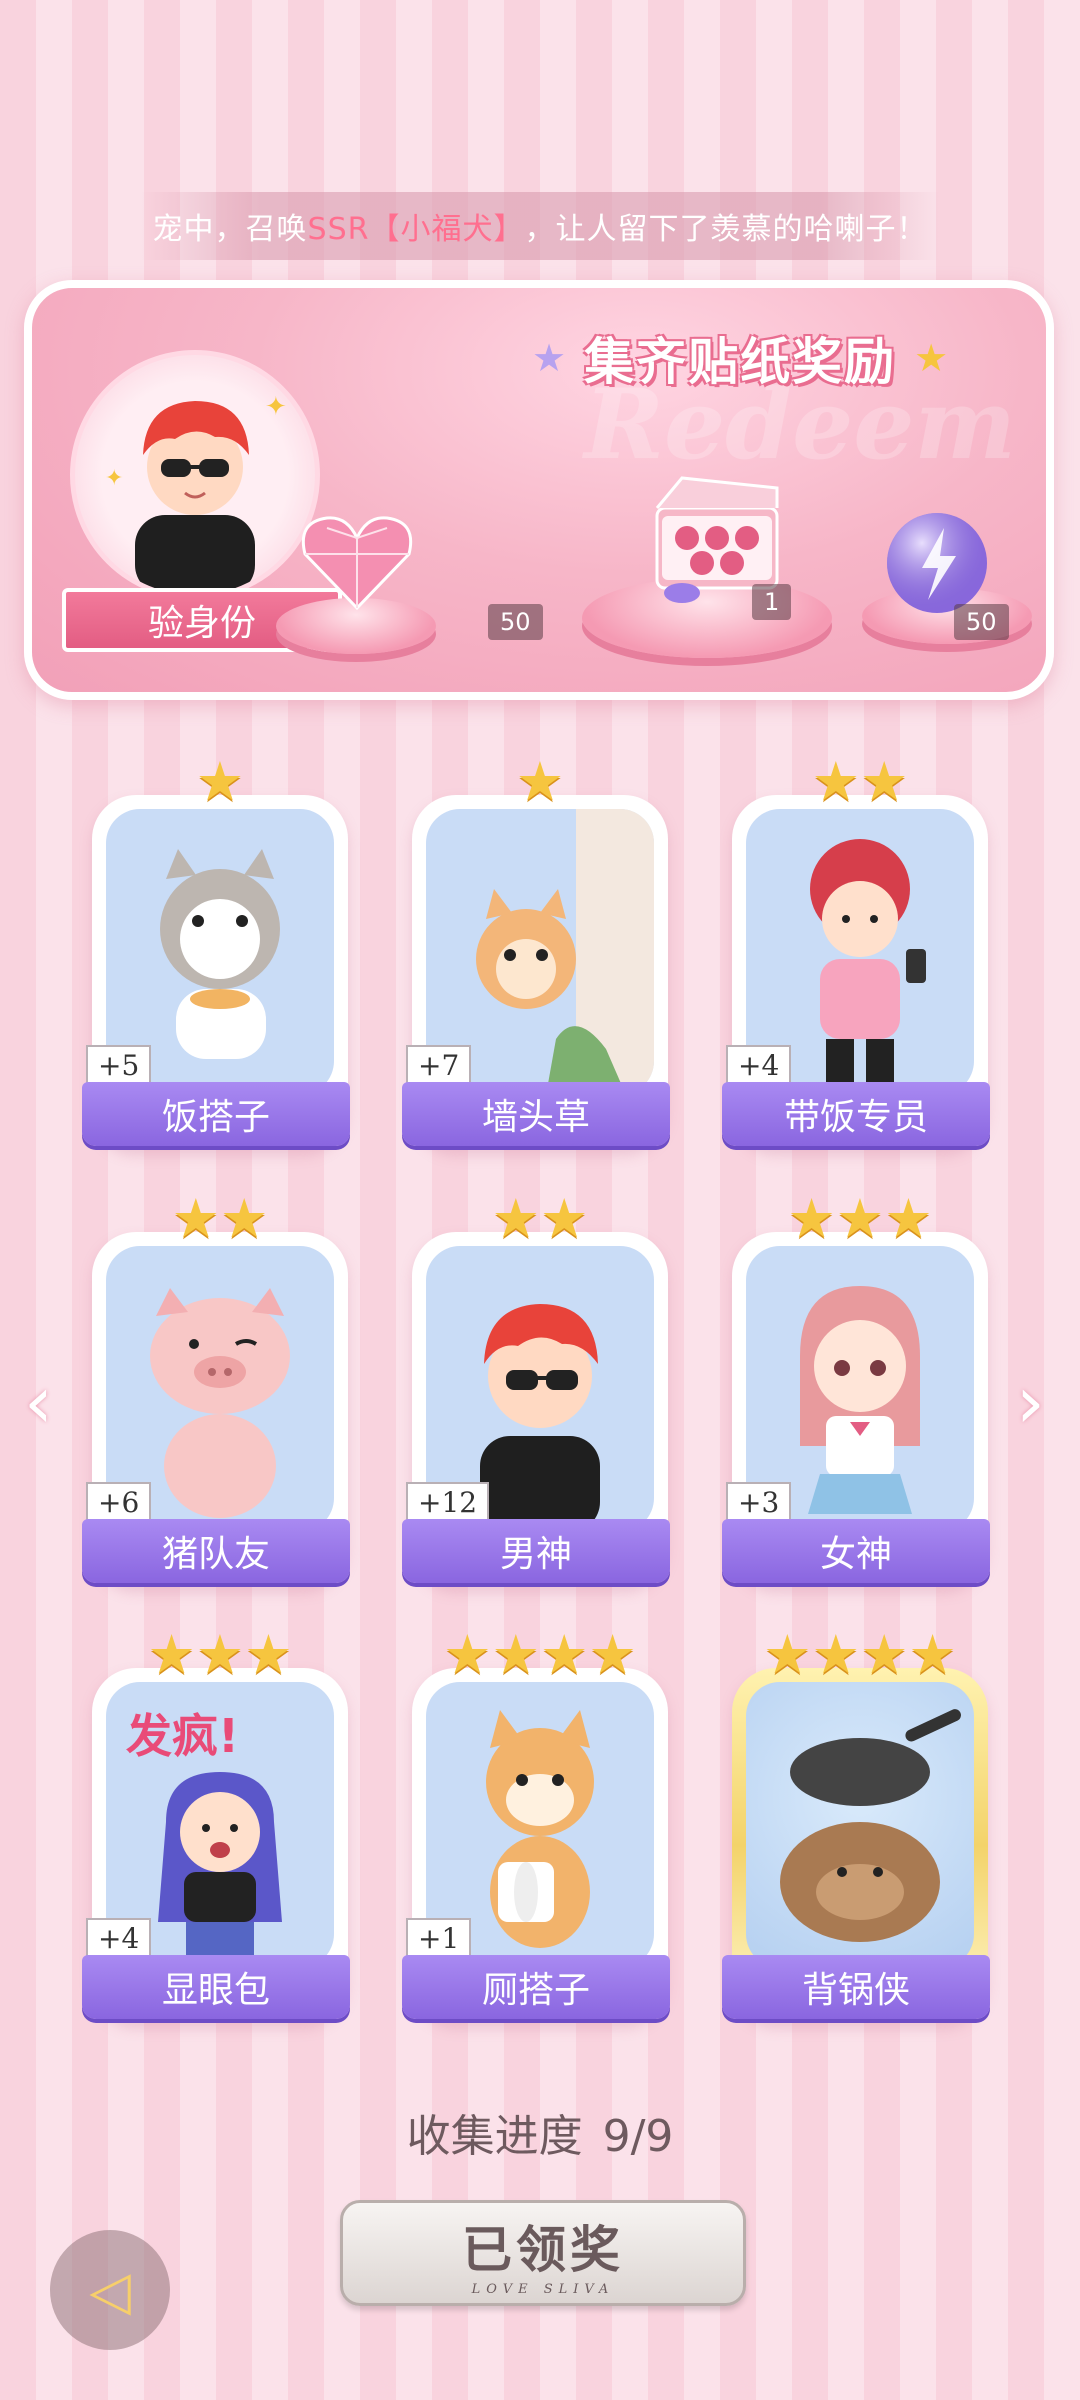 The height and width of the screenshot is (2400, 1080). I want to click on sticker-card: ★★★ +3 女神, so click(856, 1389).